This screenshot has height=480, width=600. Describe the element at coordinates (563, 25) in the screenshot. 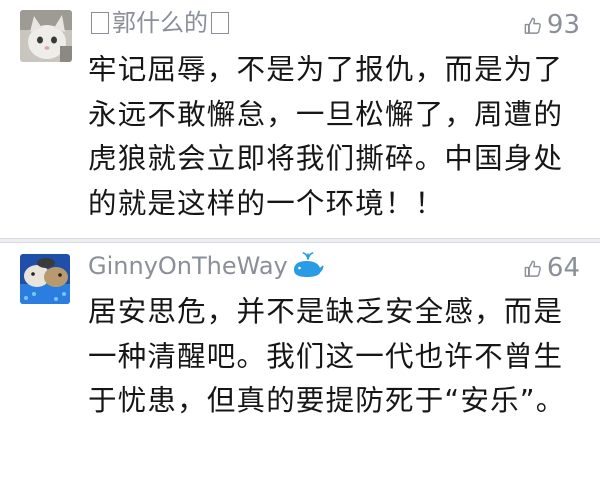

I see `like-count: 93` at that location.